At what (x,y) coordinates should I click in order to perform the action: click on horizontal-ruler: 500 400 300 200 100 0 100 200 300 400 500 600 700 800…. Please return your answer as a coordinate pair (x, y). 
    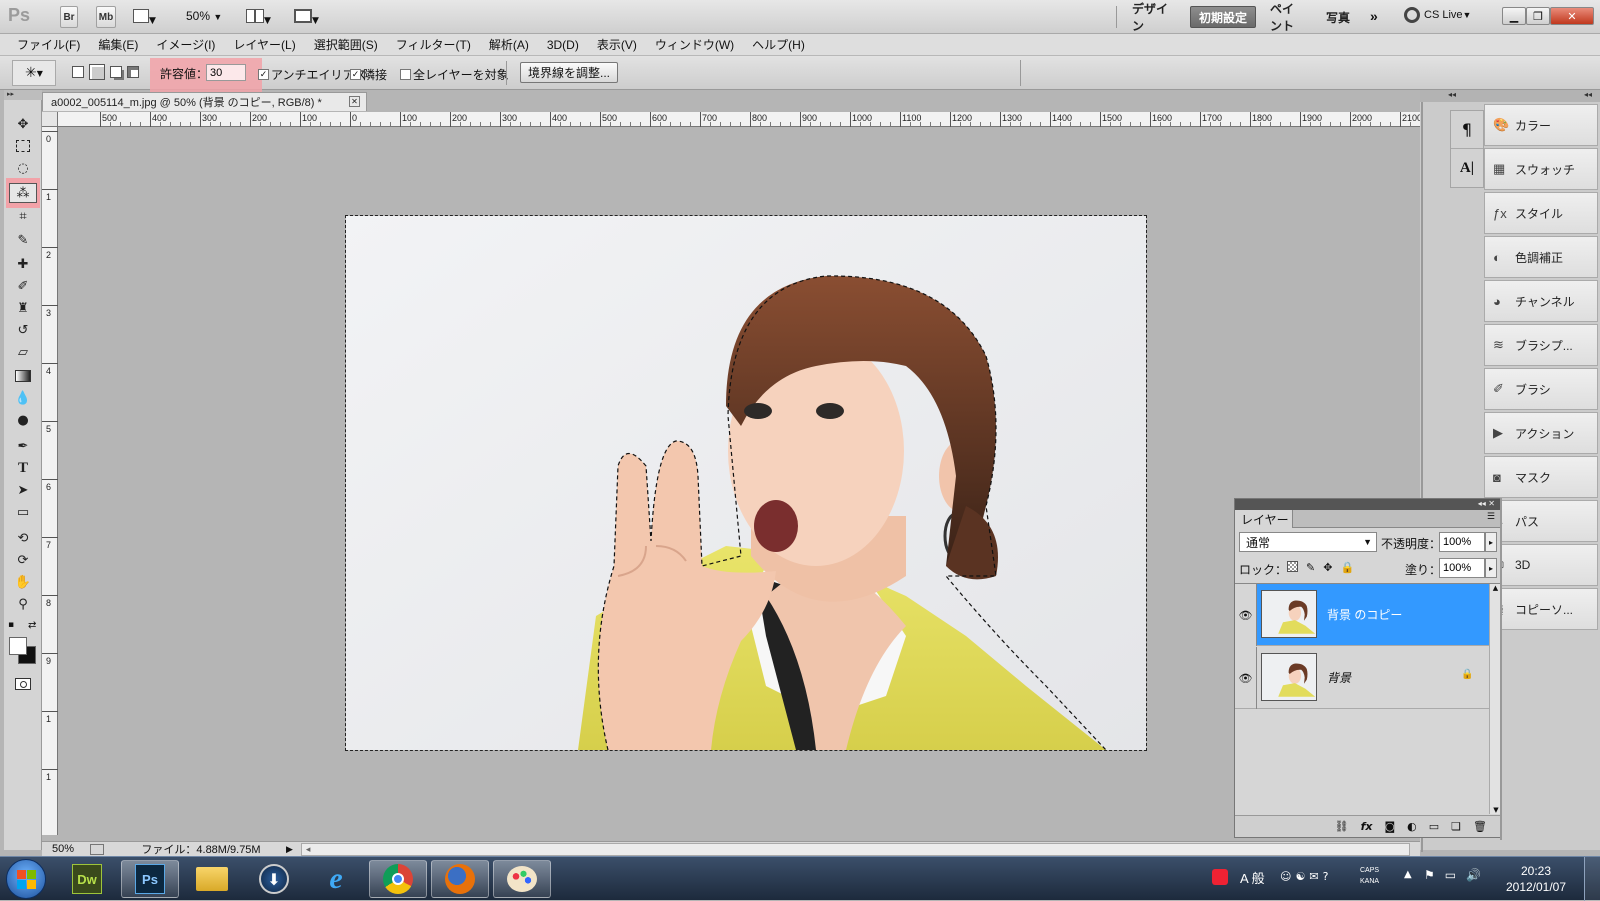
    Looking at the image, I should click on (749, 119).